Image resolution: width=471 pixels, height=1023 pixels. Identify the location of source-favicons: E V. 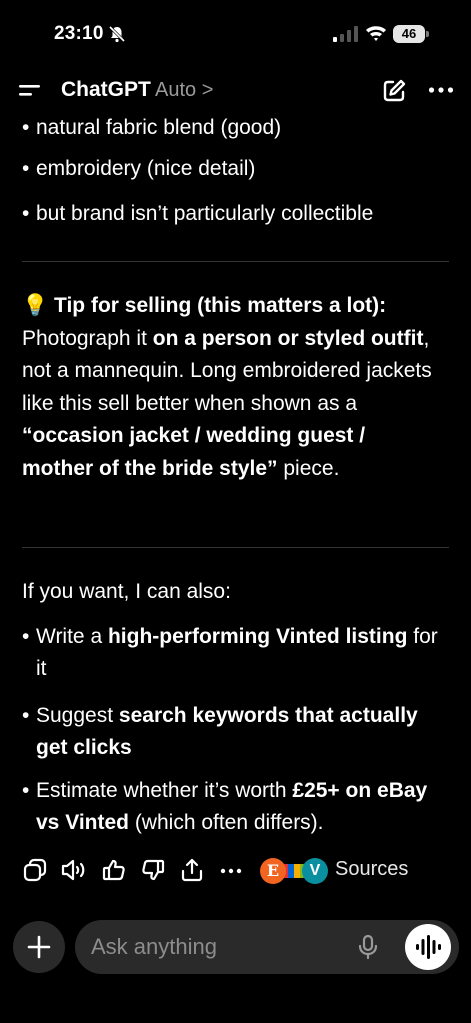
(294, 871).